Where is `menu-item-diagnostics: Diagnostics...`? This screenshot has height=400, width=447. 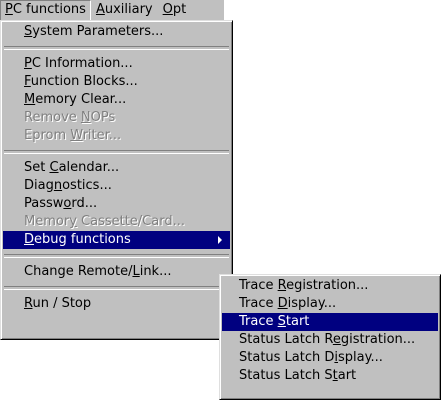 menu-item-diagnostics: Diagnostics... is located at coordinates (116, 186).